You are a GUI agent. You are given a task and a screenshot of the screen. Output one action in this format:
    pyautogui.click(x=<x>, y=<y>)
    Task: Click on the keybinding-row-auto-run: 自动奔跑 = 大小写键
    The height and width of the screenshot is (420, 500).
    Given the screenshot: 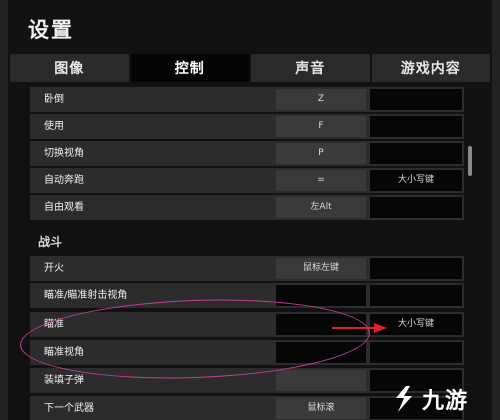 What is the action you would take?
    pyautogui.click(x=247, y=180)
    